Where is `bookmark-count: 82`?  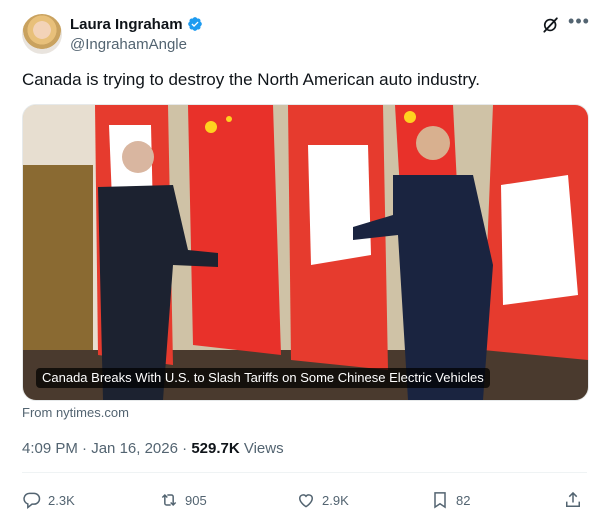 bookmark-count: 82 is located at coordinates (463, 500).